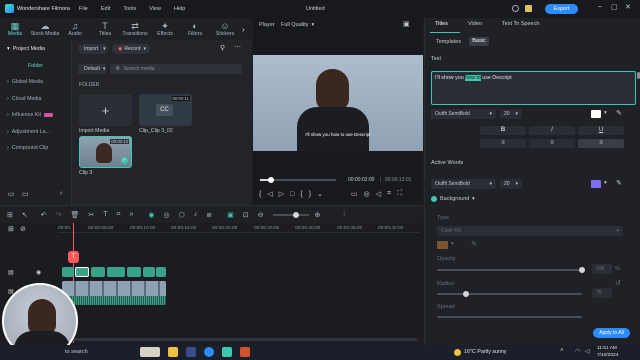 This screenshot has width=640, height=360. I want to click on play-icon: ▷, so click(281, 194).